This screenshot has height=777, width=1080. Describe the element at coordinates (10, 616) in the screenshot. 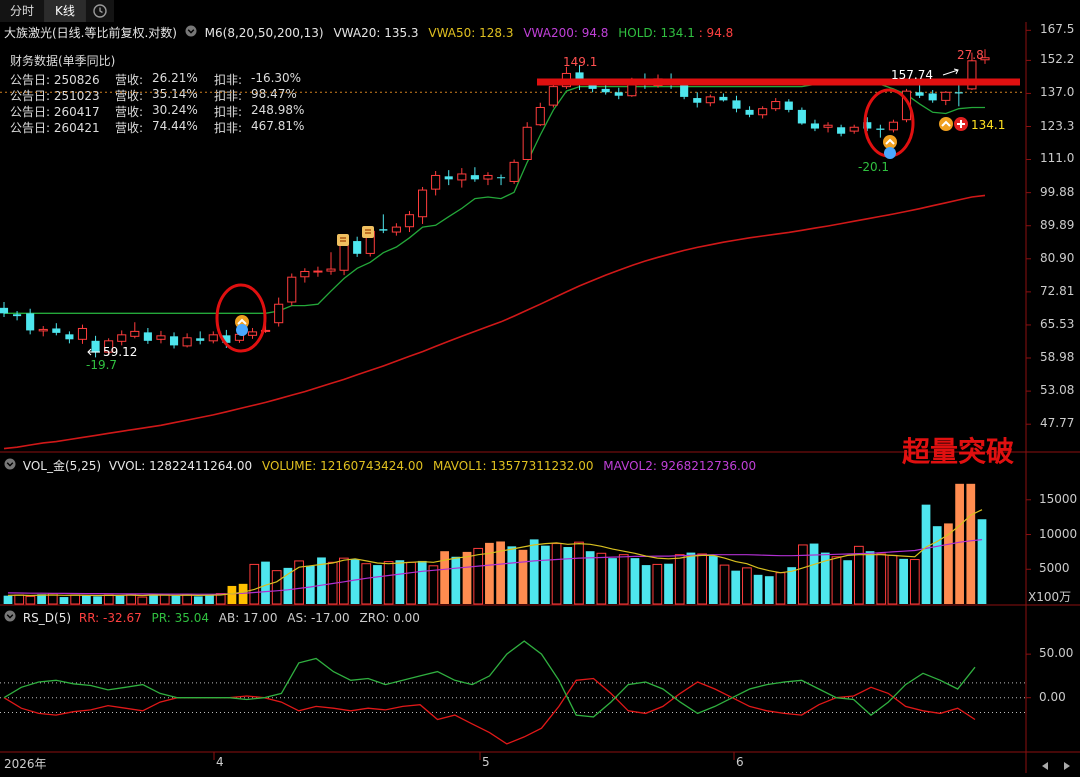

I see `rs-dropdown-icon` at that location.